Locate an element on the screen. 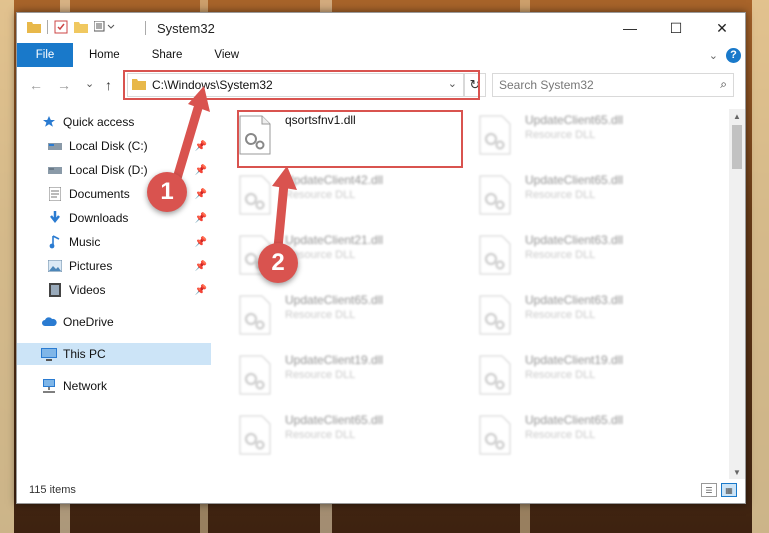 Image resolution: width=769 pixels, height=533 pixels. step-1-callout: 1 is located at coordinates (167, 192).